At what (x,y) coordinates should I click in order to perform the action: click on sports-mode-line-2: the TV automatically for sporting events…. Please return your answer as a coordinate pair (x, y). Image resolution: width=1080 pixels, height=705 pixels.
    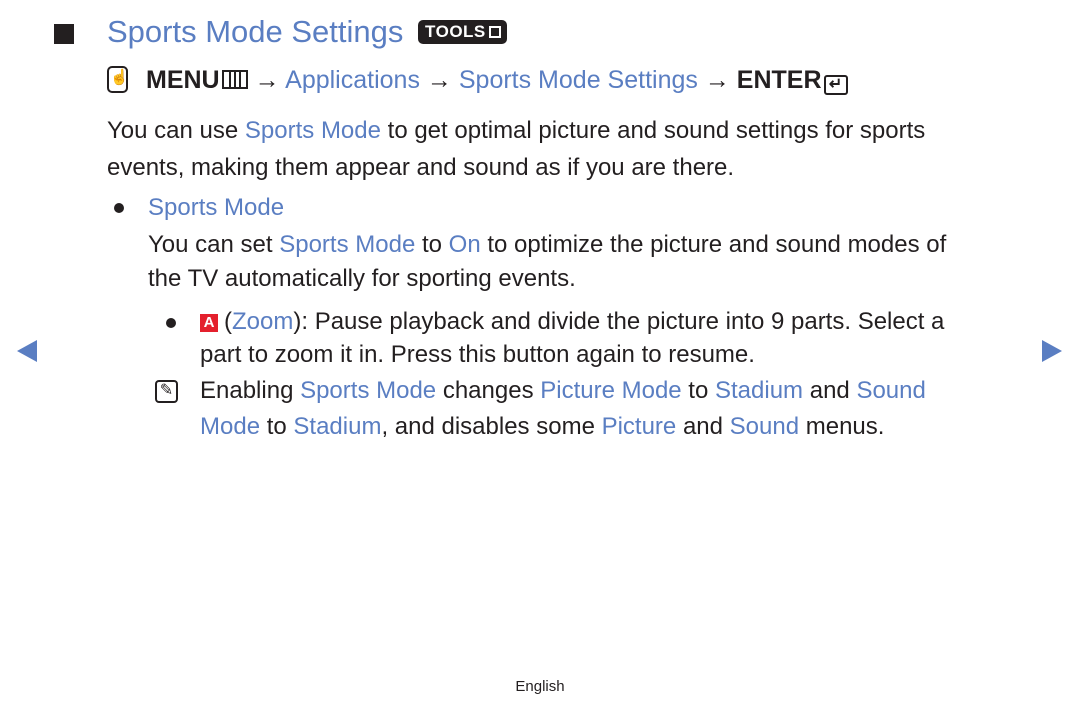
    Looking at the image, I should click on (362, 278).